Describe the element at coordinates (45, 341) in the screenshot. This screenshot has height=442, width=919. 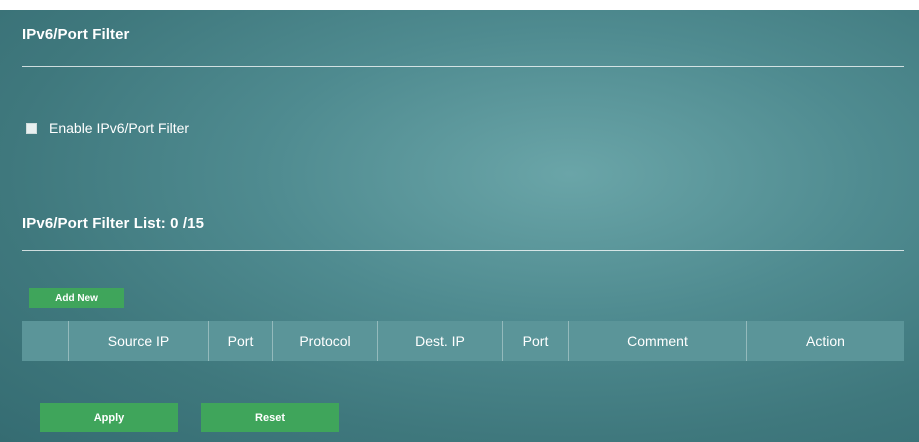
I see `column-header-select` at that location.